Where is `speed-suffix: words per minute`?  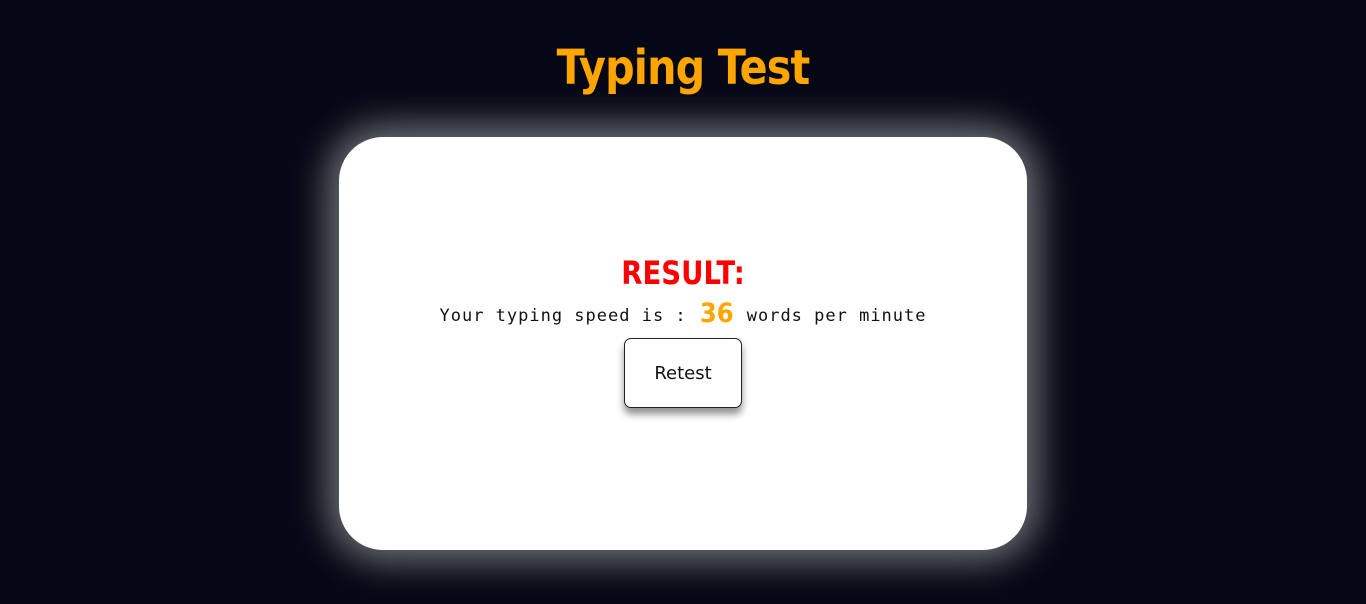
speed-suffix: words per minute is located at coordinates (836, 316).